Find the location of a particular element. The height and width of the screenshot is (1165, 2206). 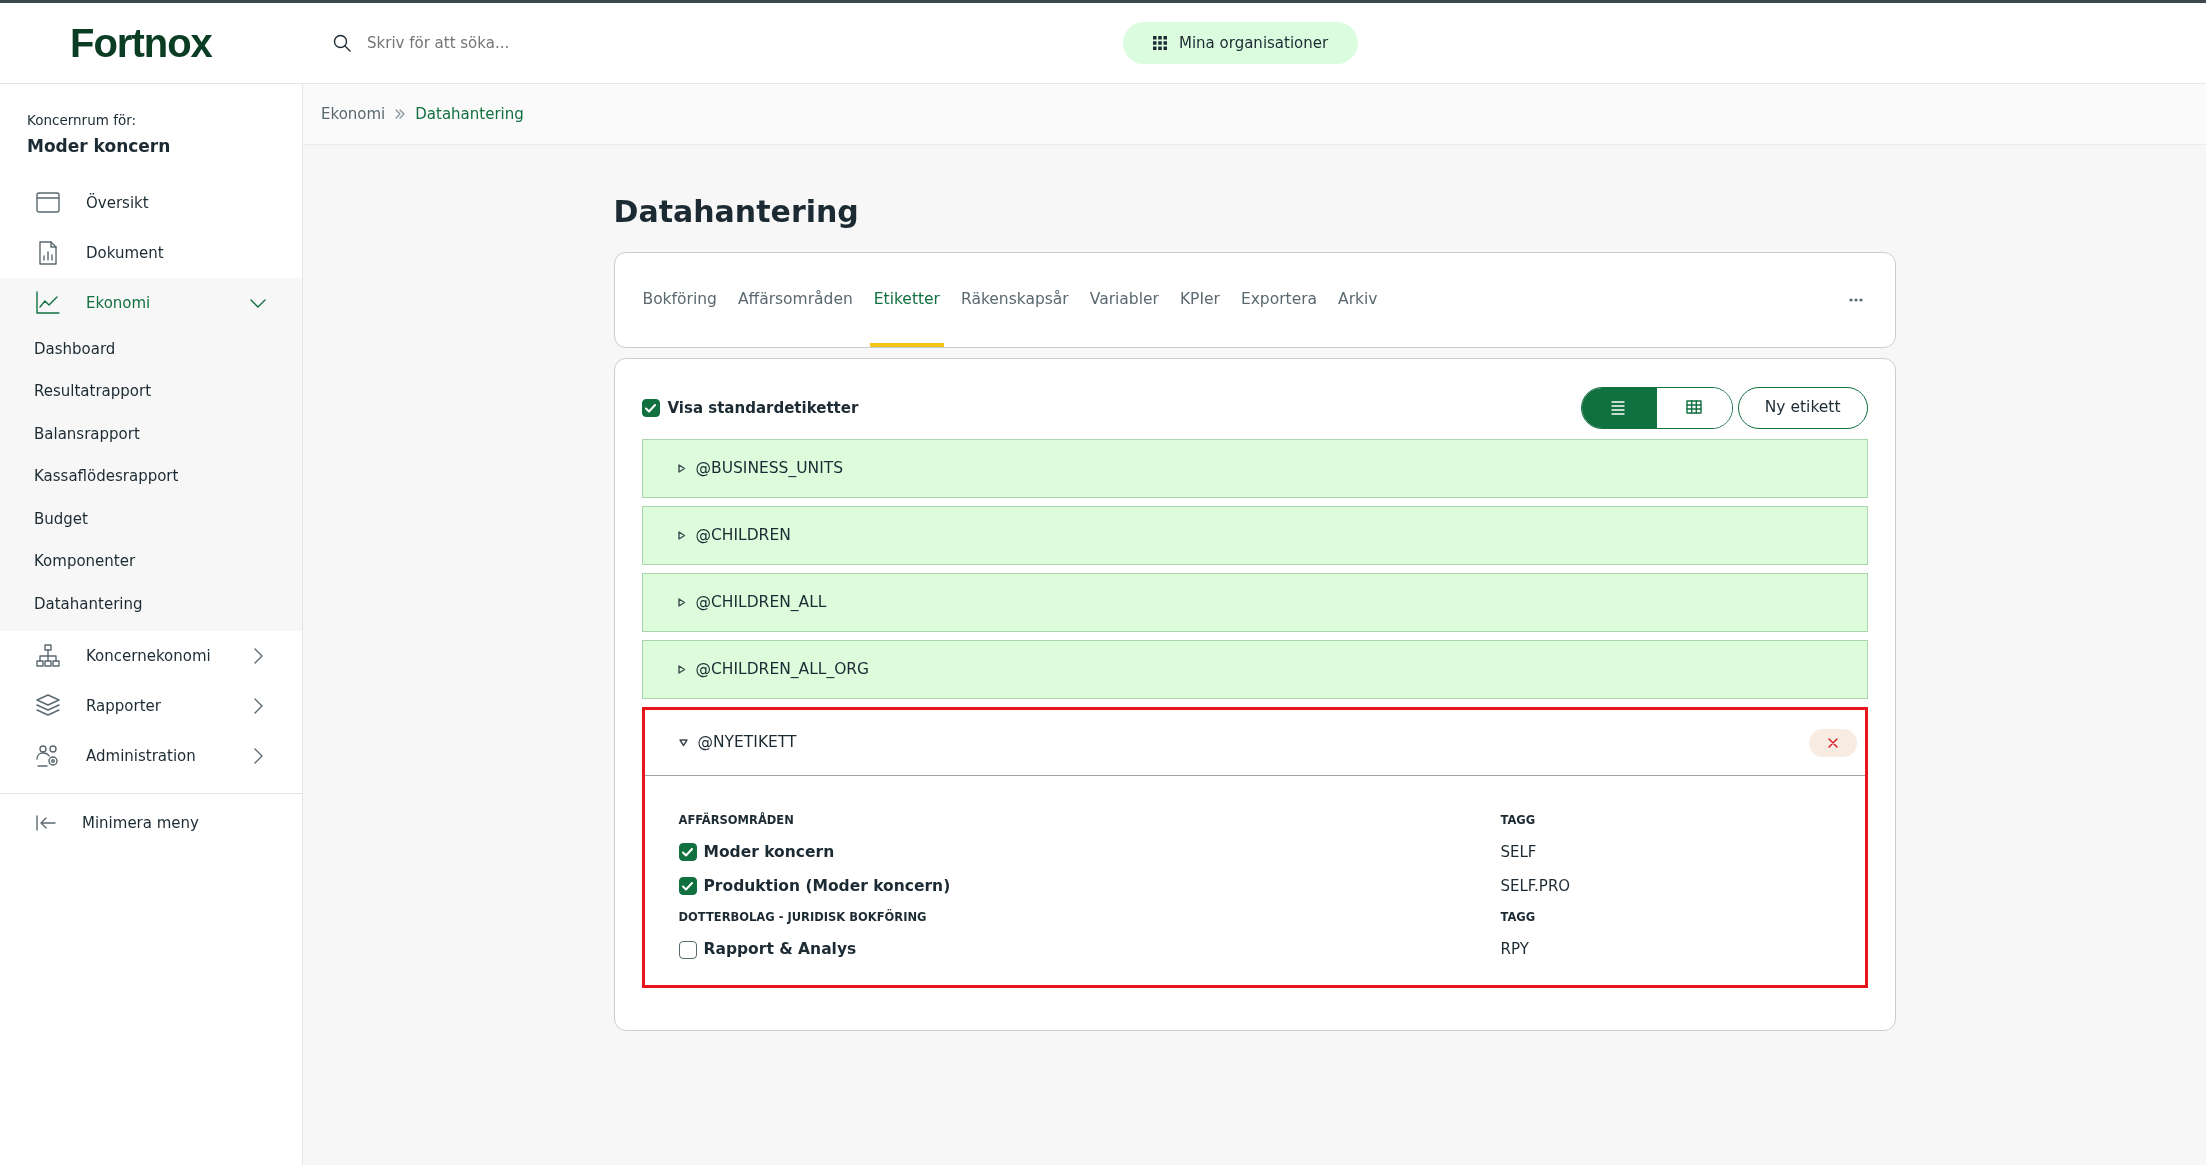

hierarchy-icon is located at coordinates (48, 656).